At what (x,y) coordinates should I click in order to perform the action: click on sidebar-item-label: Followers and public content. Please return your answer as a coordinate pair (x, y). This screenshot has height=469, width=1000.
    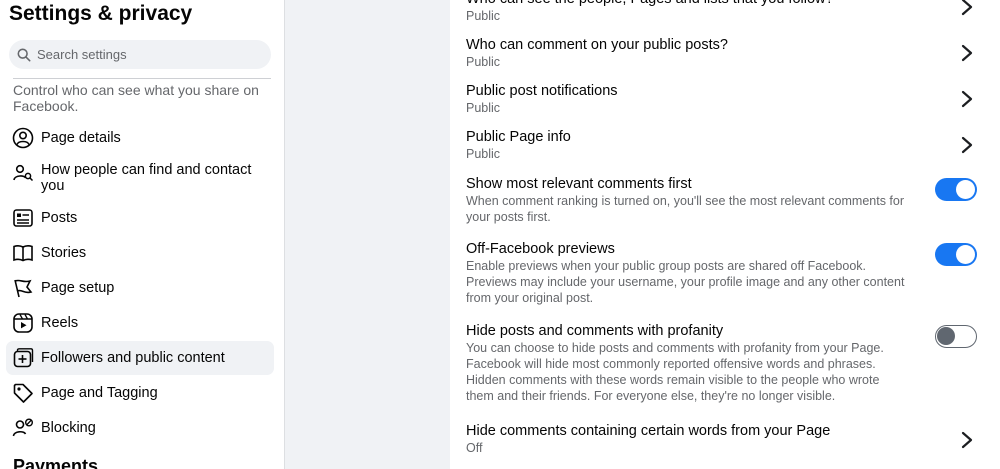
    Looking at the image, I should click on (133, 358).